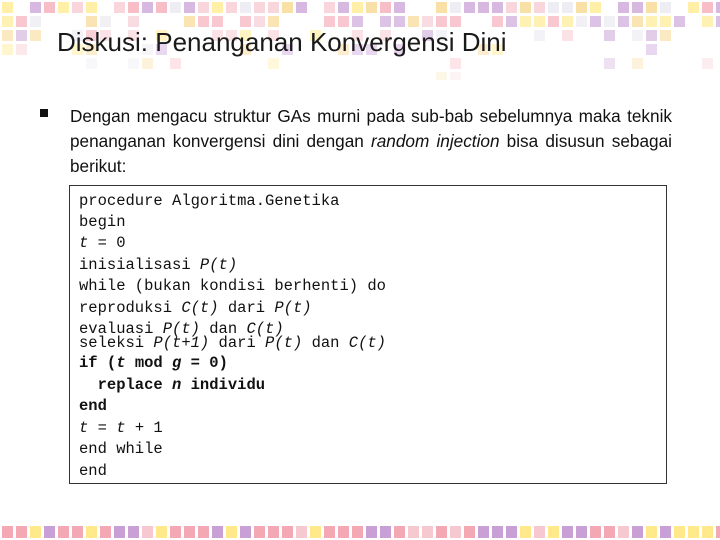  Describe the element at coordinates (232, 286) in the screenshot. I see `code-line: while (bukan kondisi berhenti) do` at that location.